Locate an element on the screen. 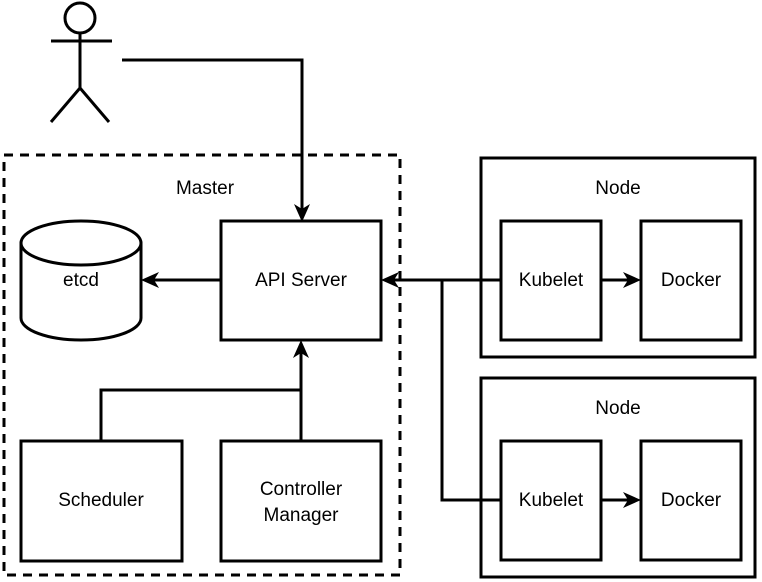 The image size is (762, 582). api-server-label: API Server is located at coordinates (301, 280).